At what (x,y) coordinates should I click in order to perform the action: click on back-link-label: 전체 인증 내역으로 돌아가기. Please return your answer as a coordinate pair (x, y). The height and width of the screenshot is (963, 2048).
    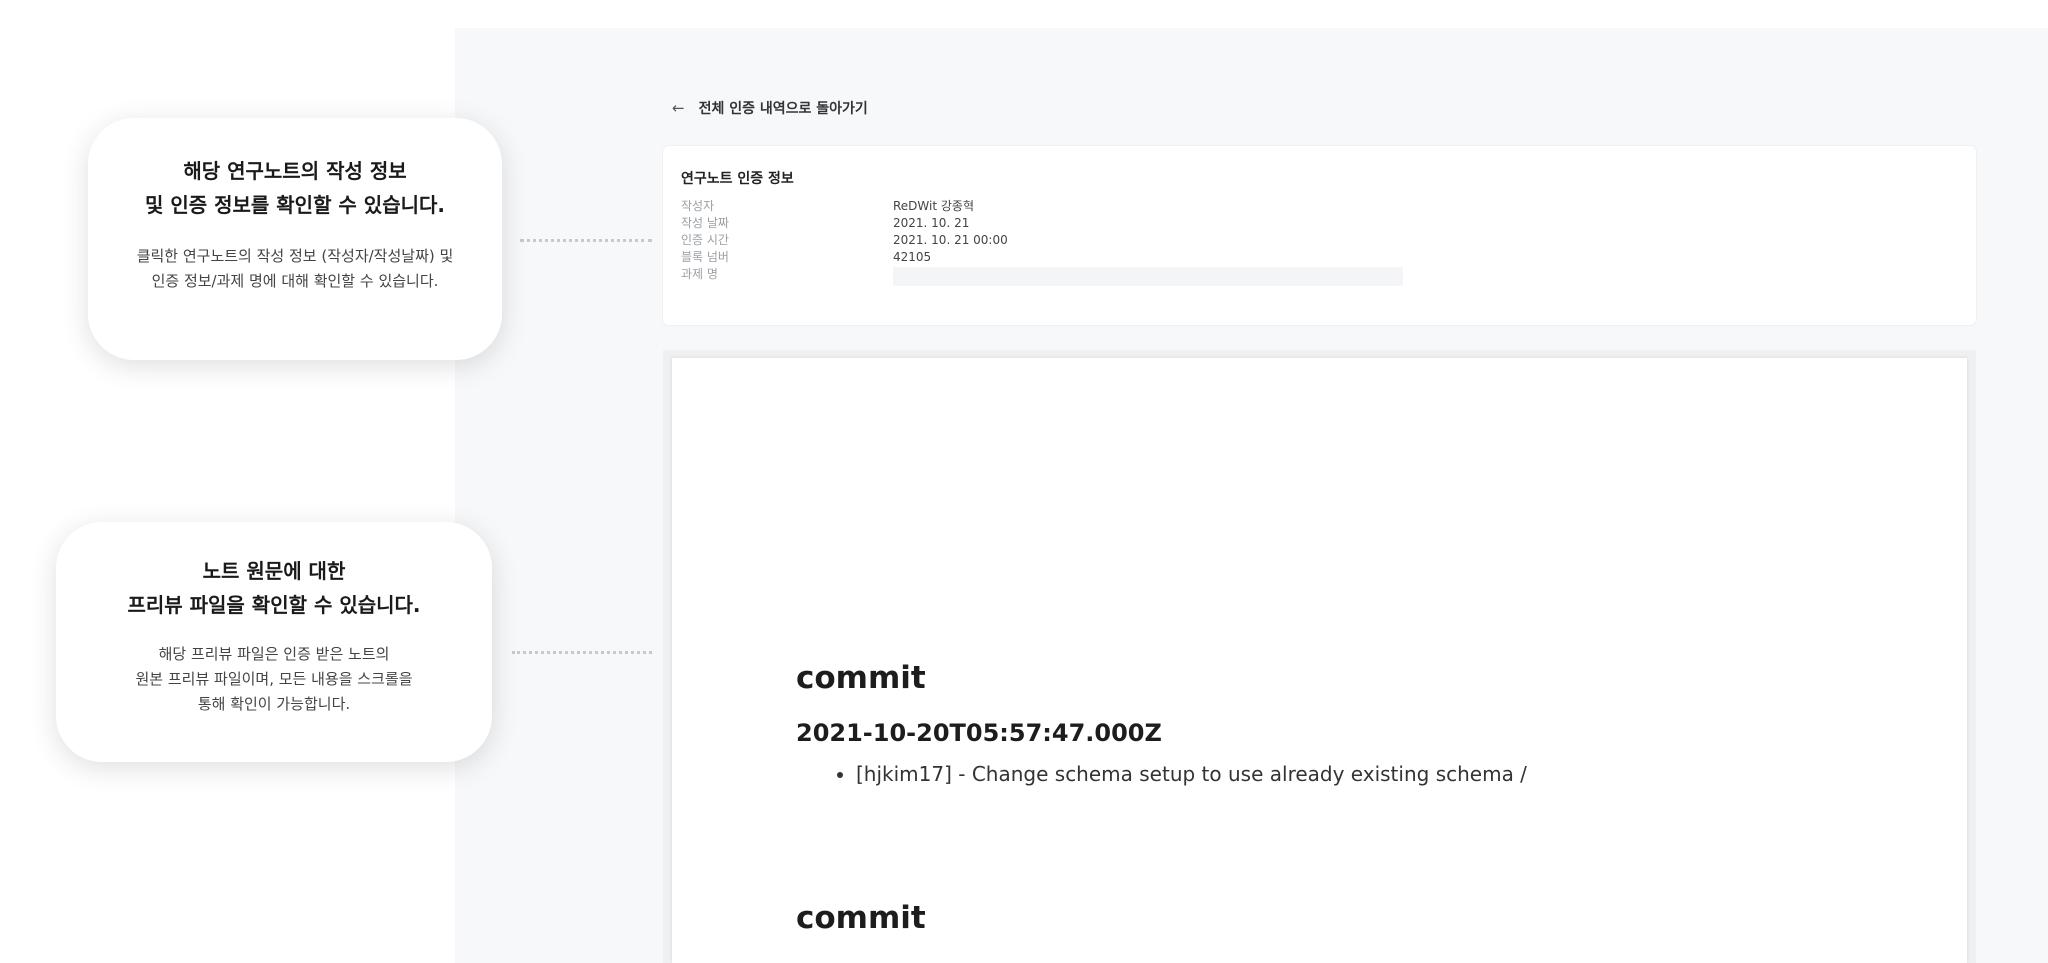
    Looking at the image, I should click on (783, 109).